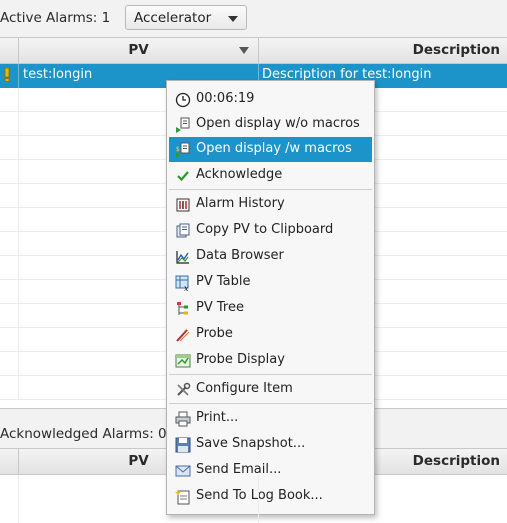  I want to click on active-alarms-label: Active Alarms: 1, so click(55, 18).